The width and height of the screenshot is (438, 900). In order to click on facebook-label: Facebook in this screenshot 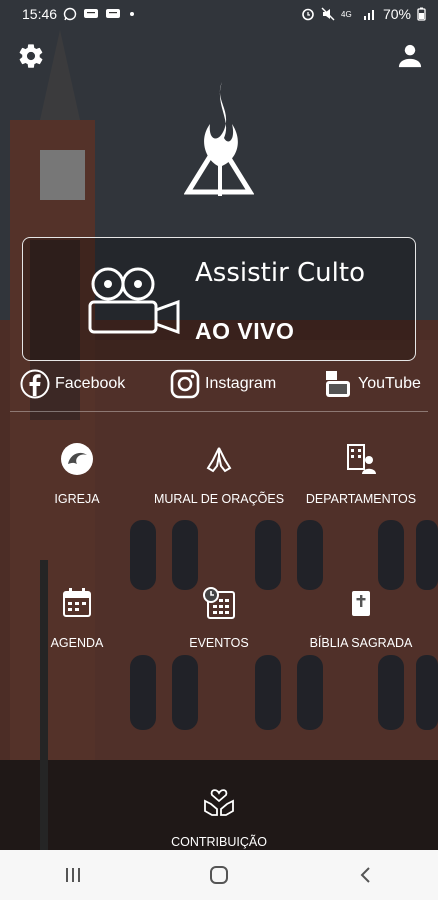, I will do `click(90, 383)`.